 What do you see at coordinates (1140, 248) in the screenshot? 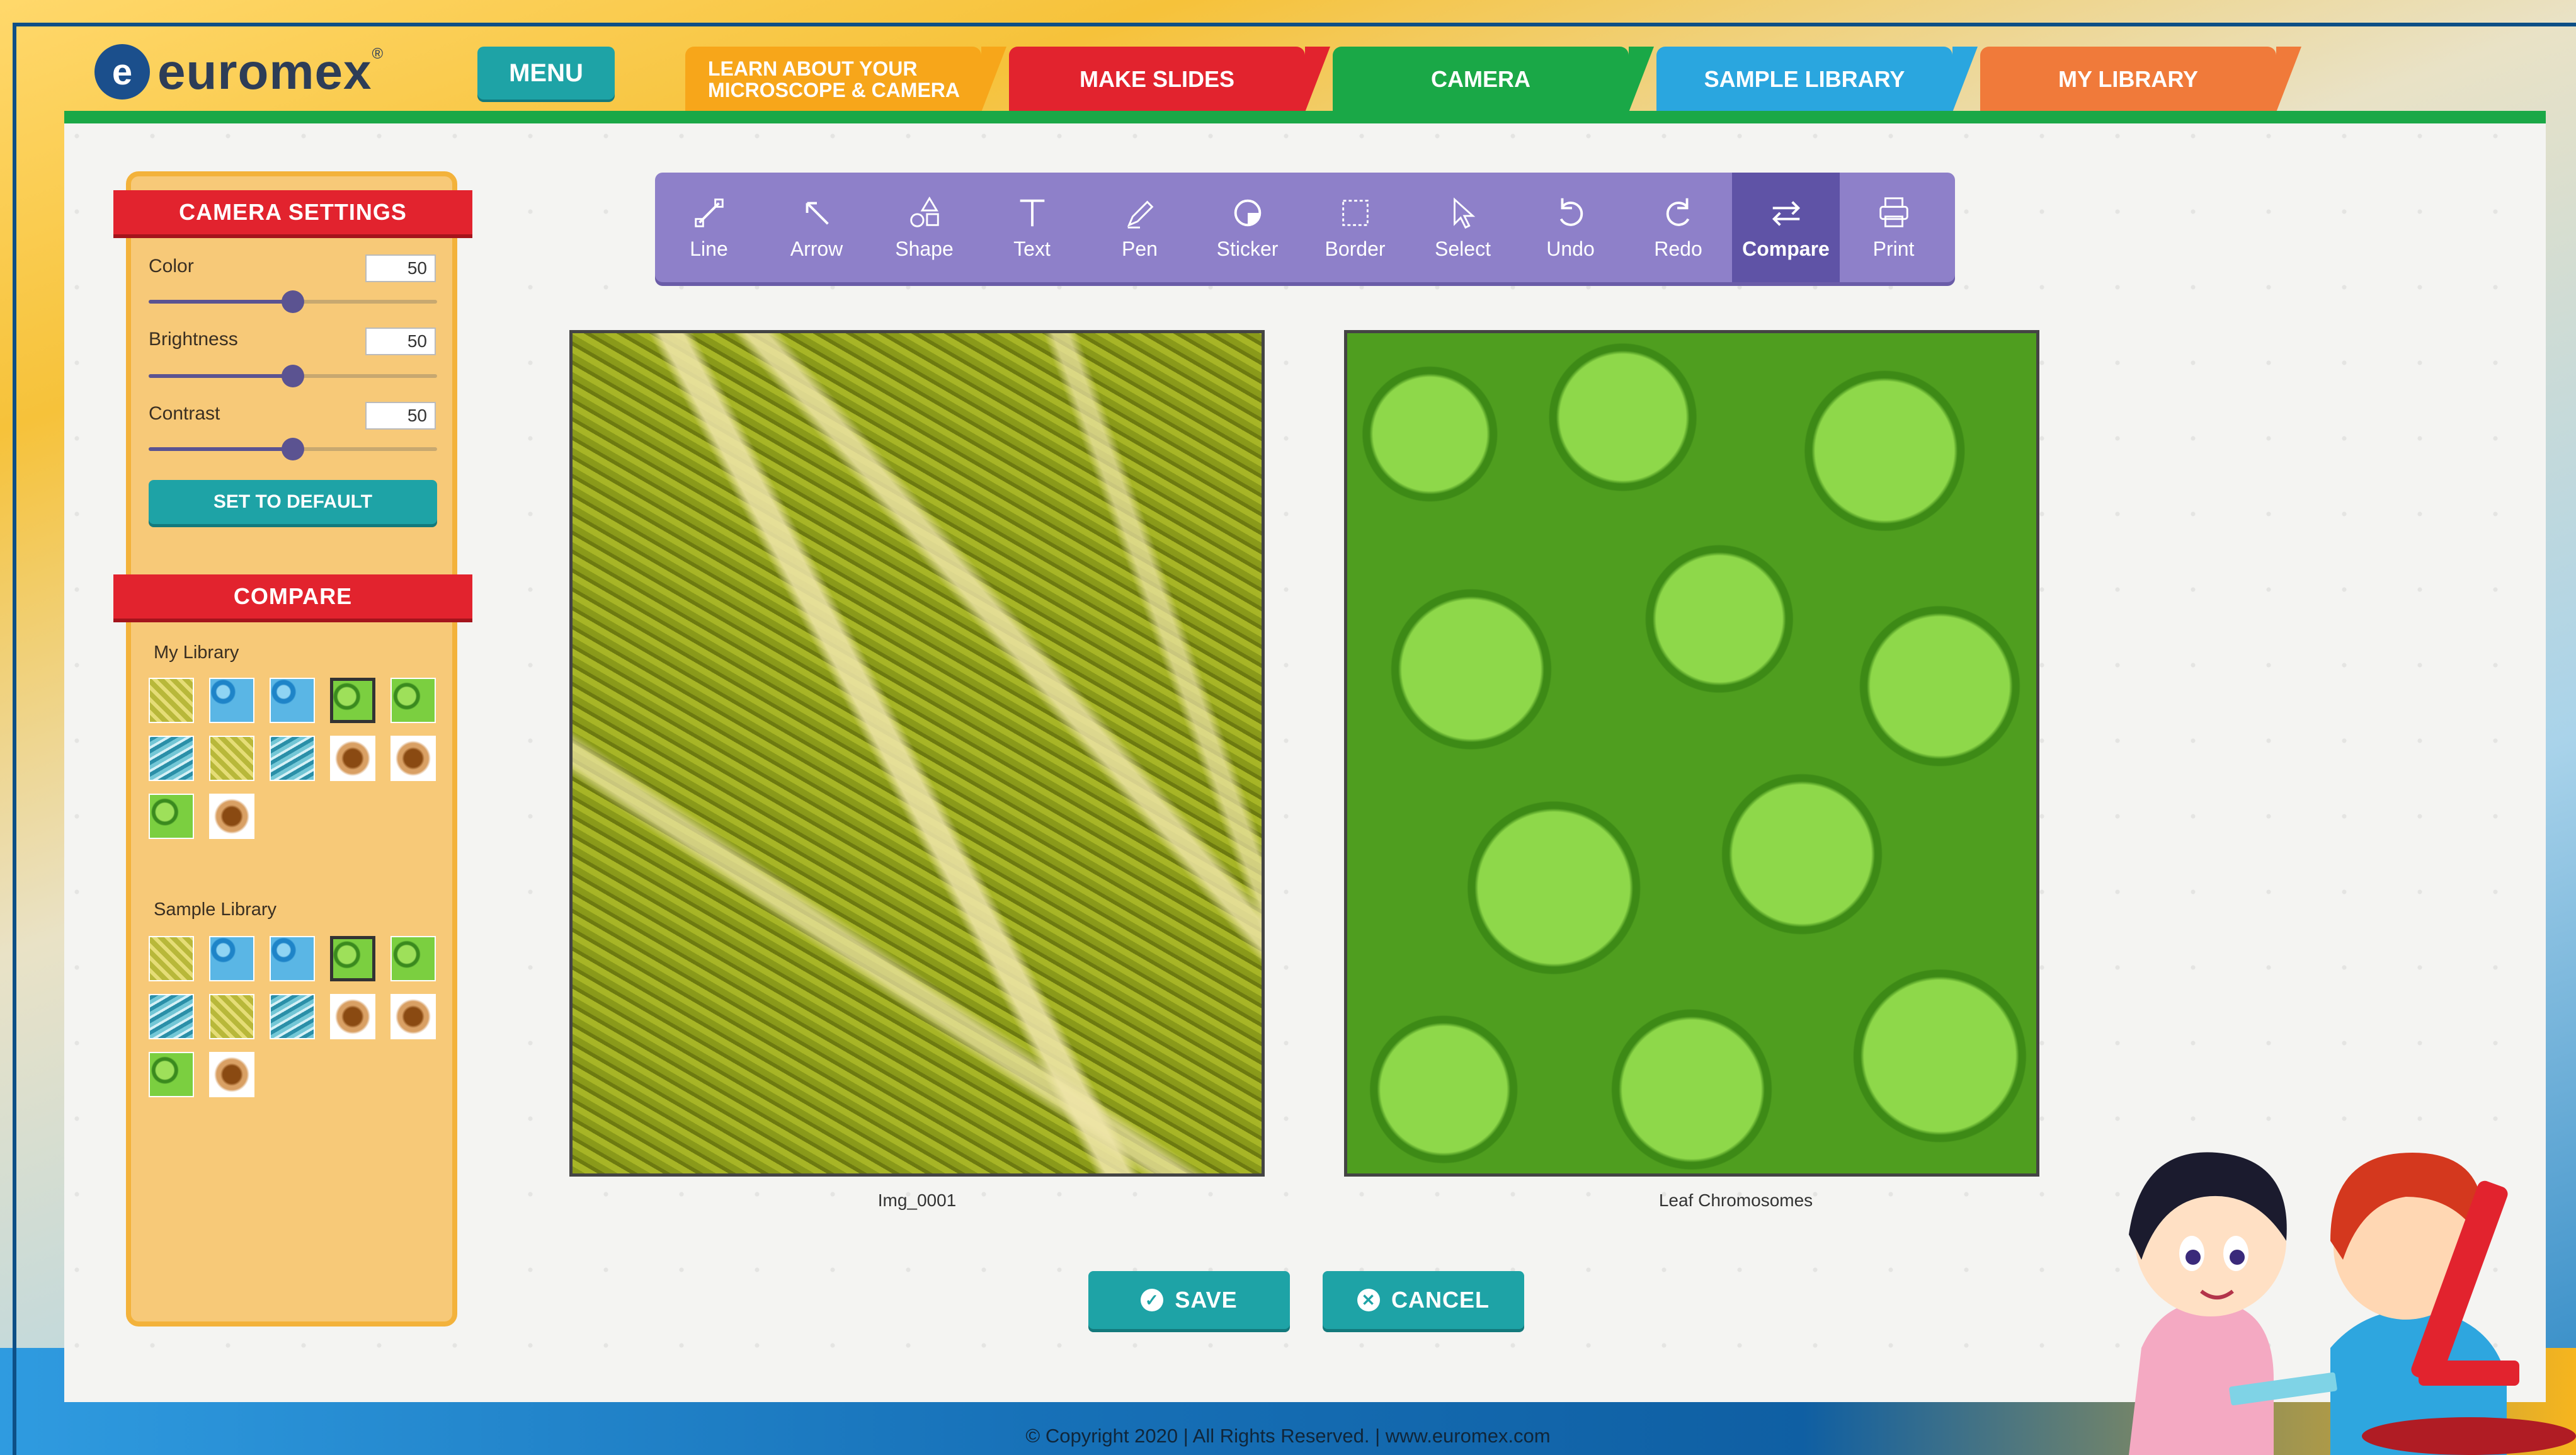
I see `toolbar-label: Pen` at bounding box center [1140, 248].